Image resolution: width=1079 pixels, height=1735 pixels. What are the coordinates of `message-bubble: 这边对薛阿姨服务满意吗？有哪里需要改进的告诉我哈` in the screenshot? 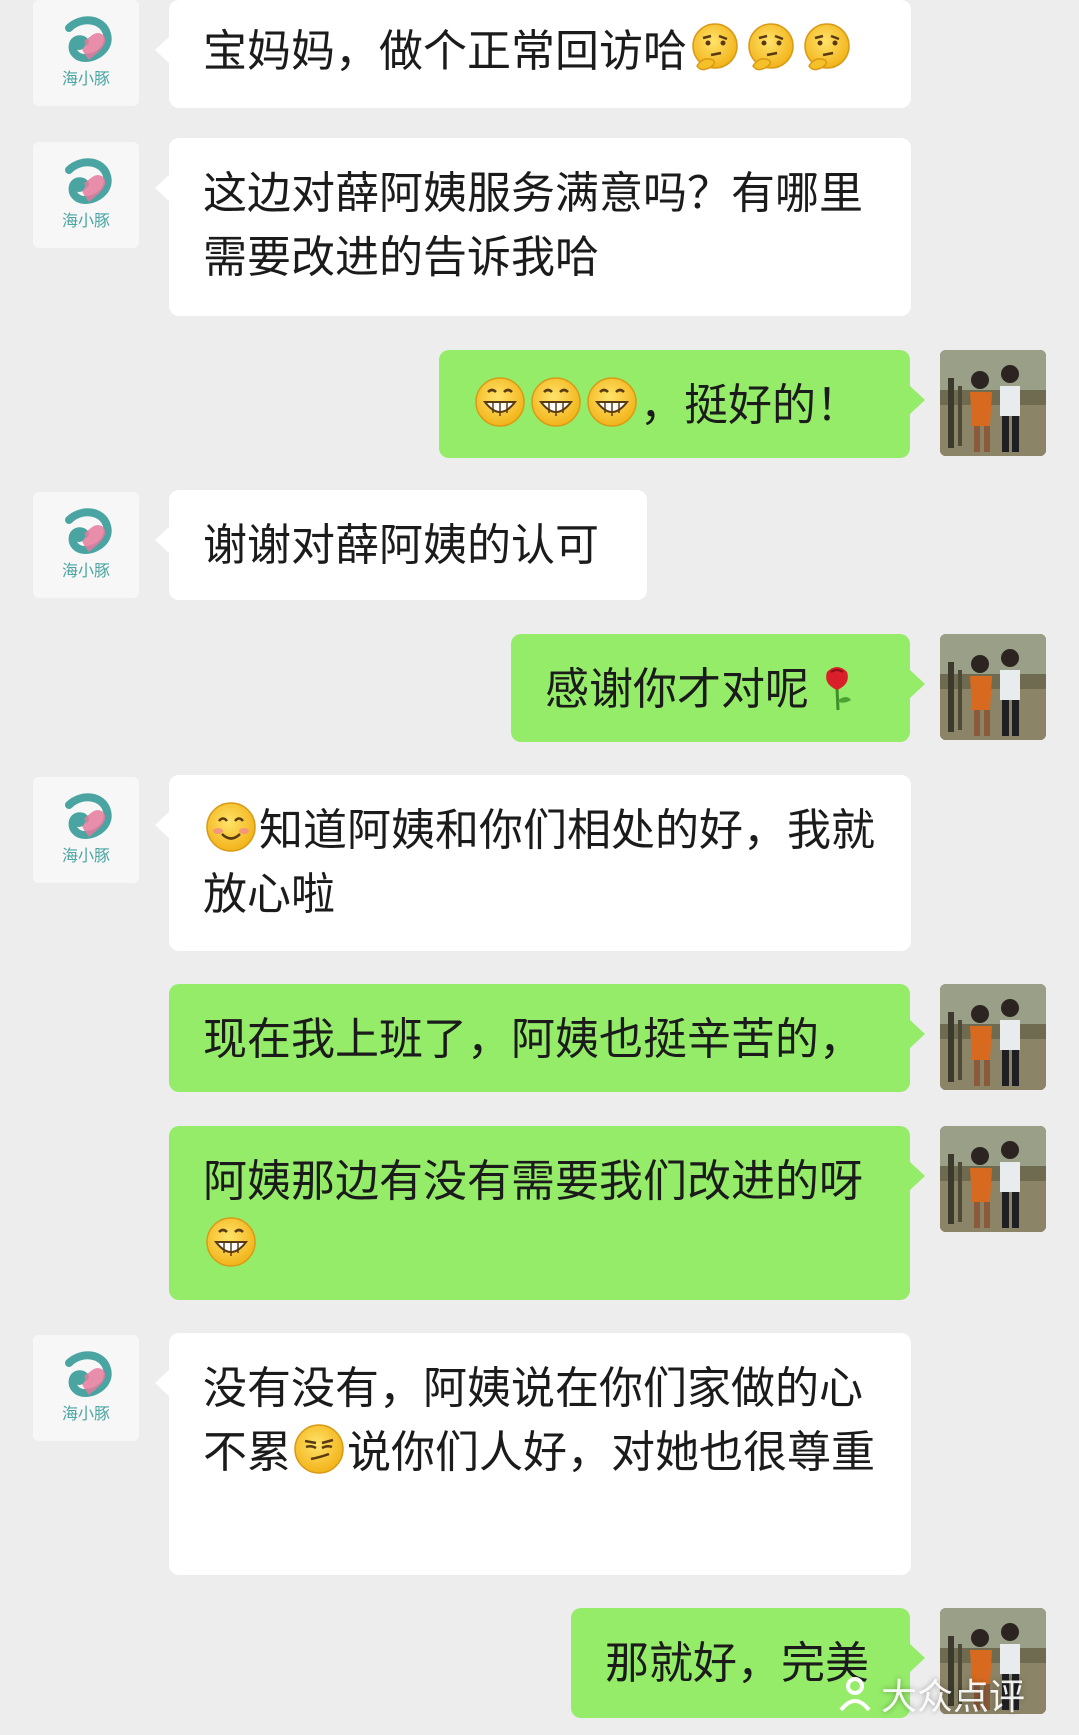 It's located at (533, 227).